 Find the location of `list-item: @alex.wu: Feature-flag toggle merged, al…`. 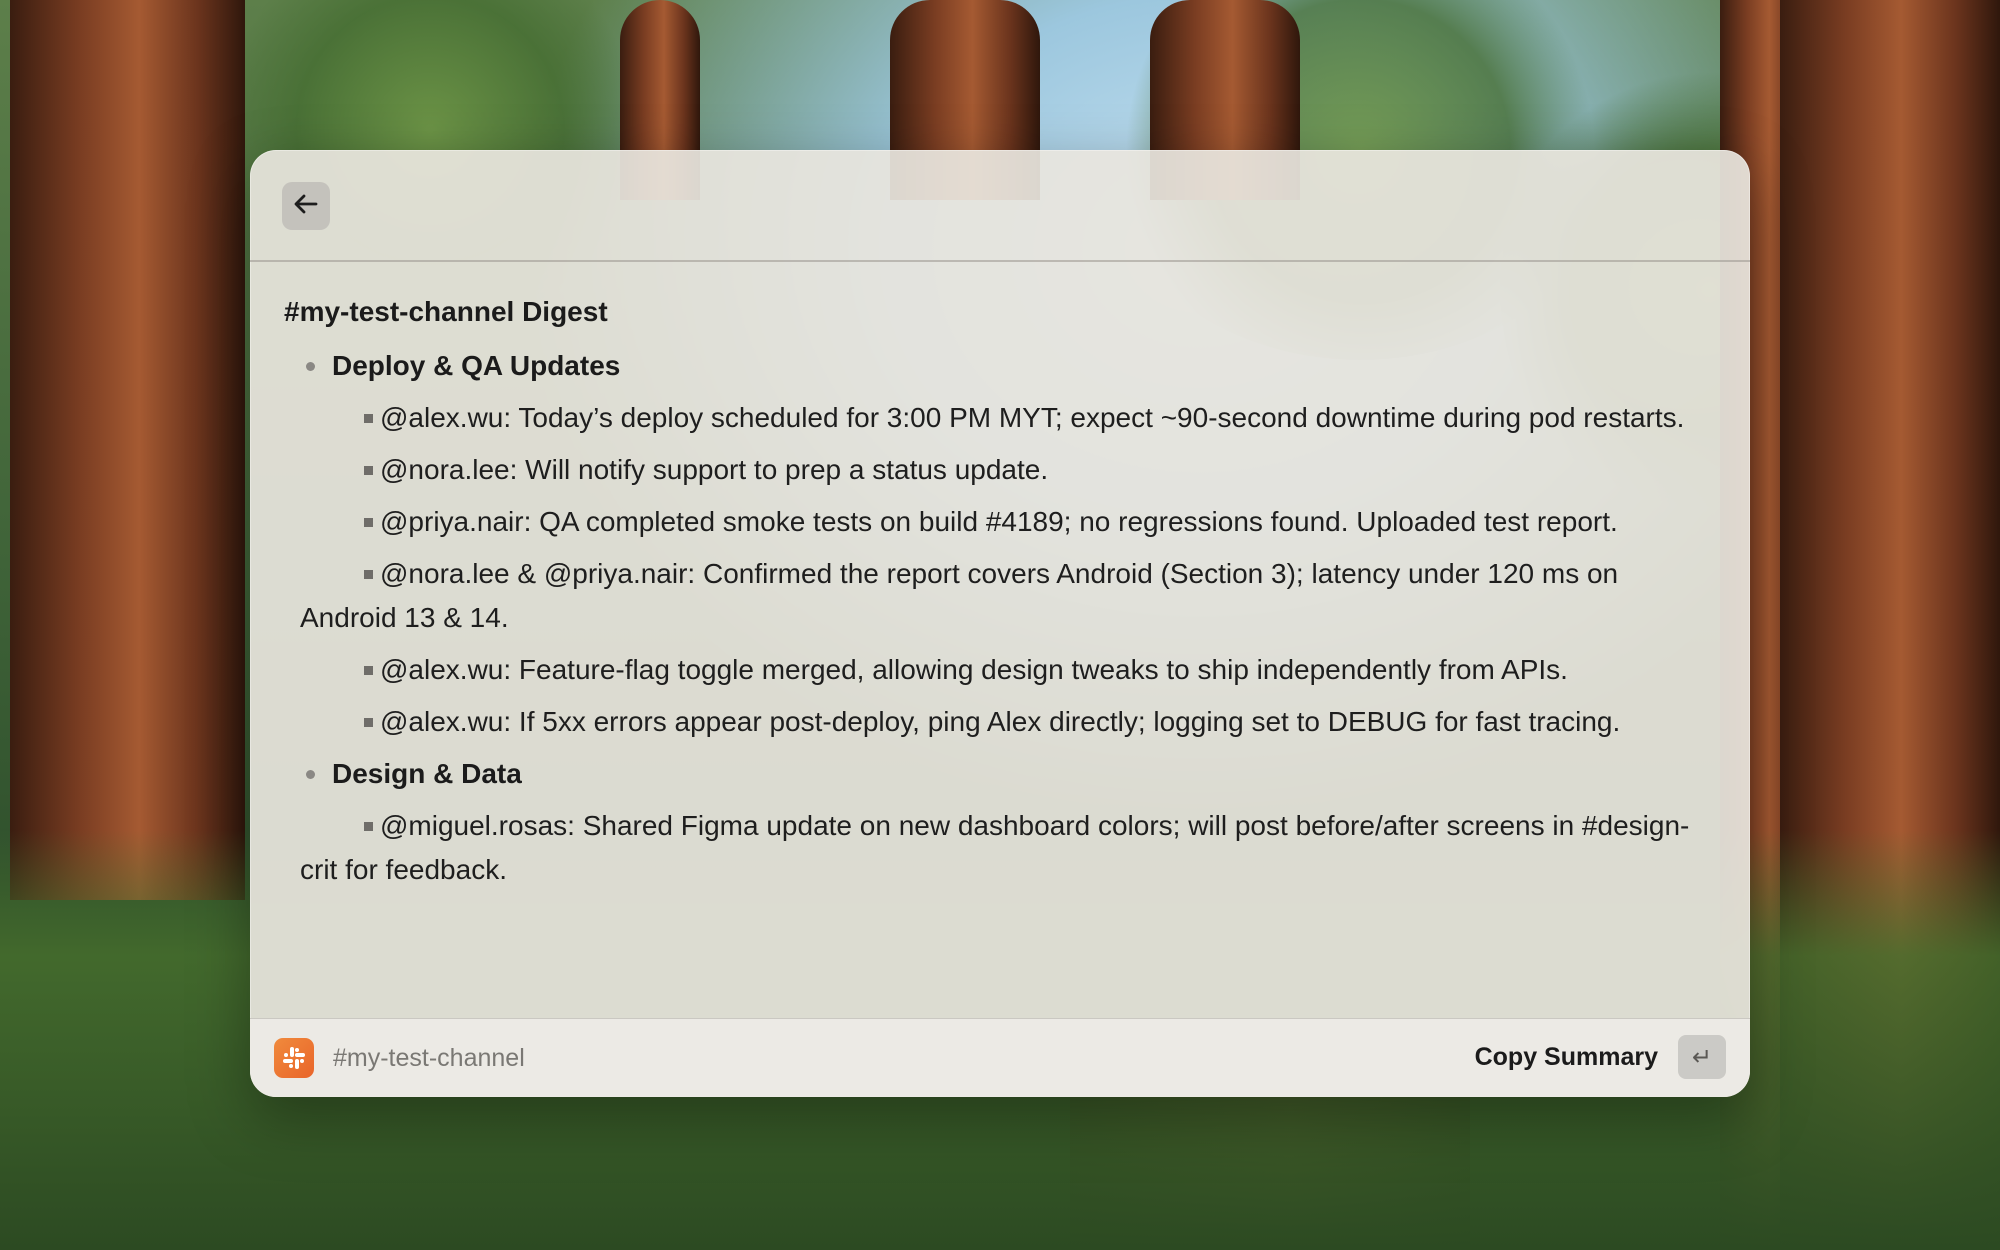

list-item: @alex.wu: Feature-flag toggle merged, al… is located at coordinates (997, 670).